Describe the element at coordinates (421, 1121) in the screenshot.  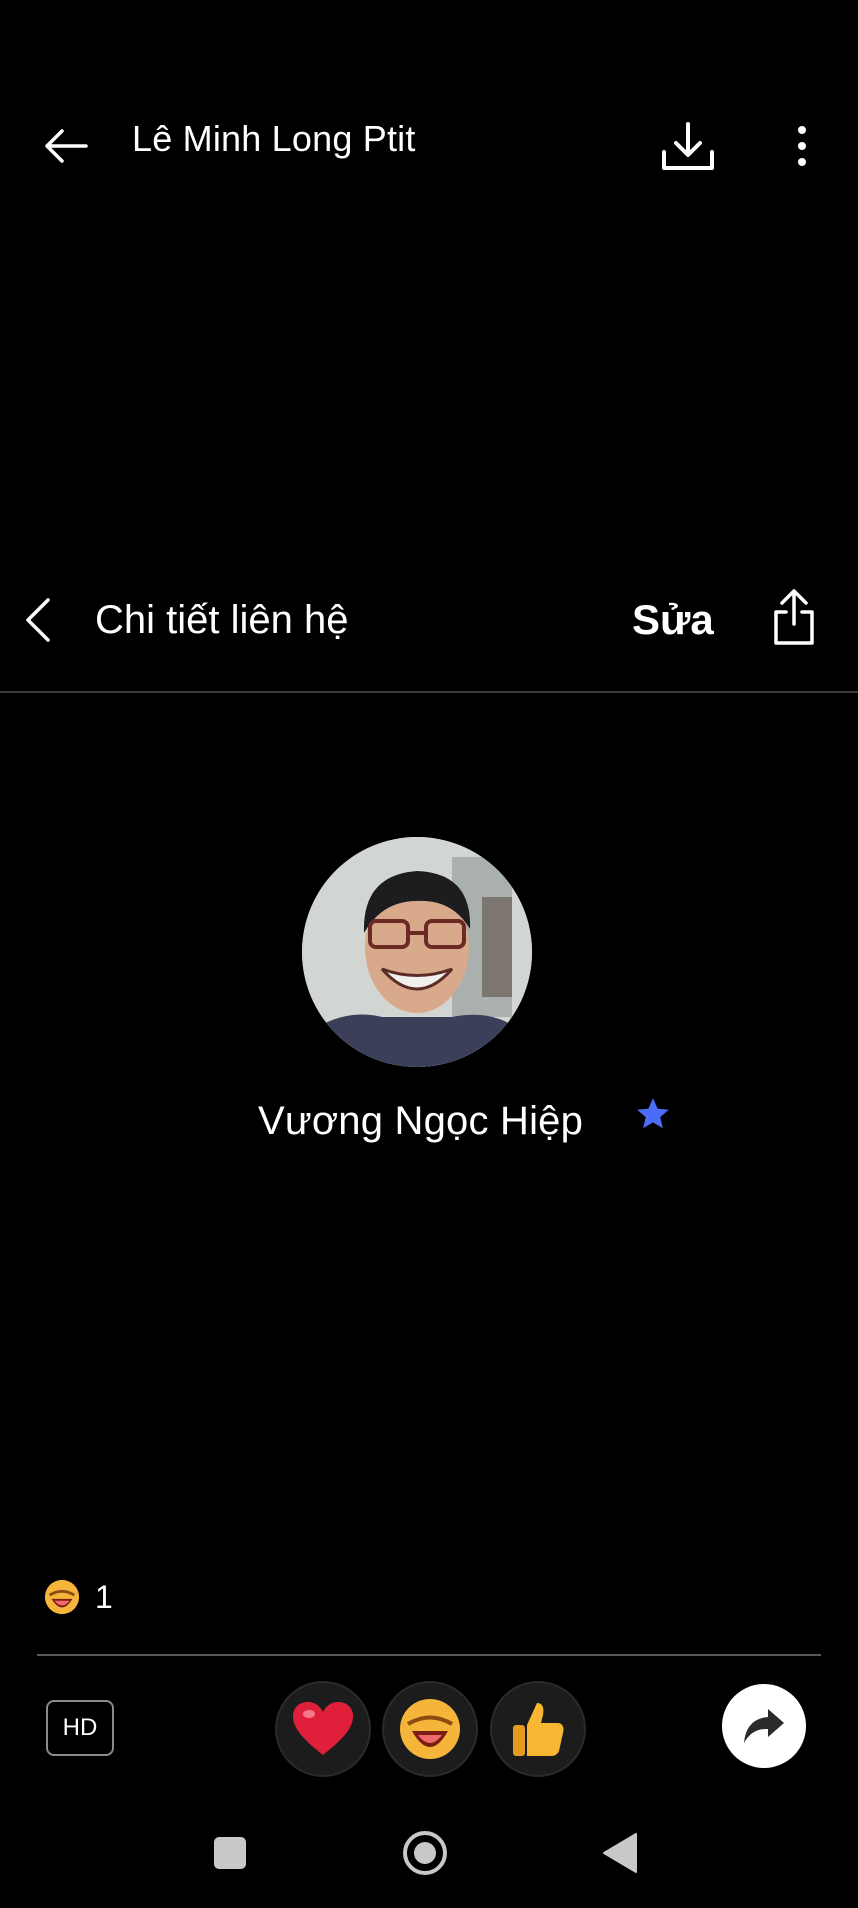
I see `contact-name: Vương Ngọc Hiệp` at that location.